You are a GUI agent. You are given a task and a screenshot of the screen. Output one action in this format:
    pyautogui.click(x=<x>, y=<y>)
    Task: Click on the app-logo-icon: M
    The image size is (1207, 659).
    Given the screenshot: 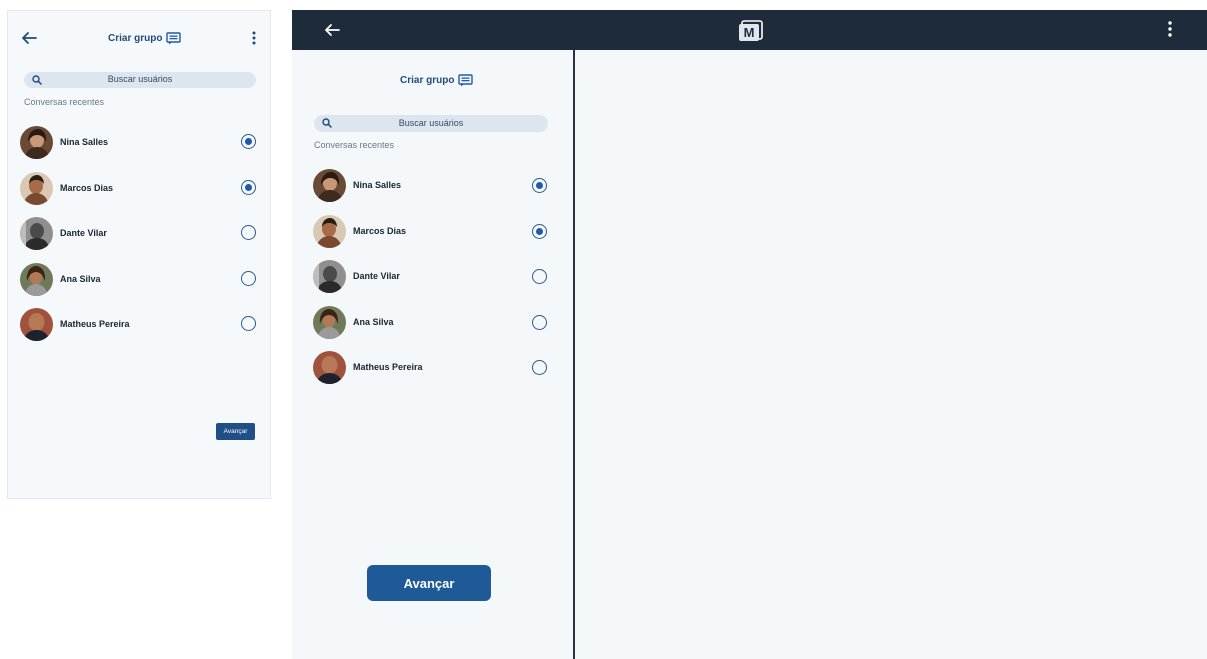 What is the action you would take?
    pyautogui.click(x=751, y=30)
    